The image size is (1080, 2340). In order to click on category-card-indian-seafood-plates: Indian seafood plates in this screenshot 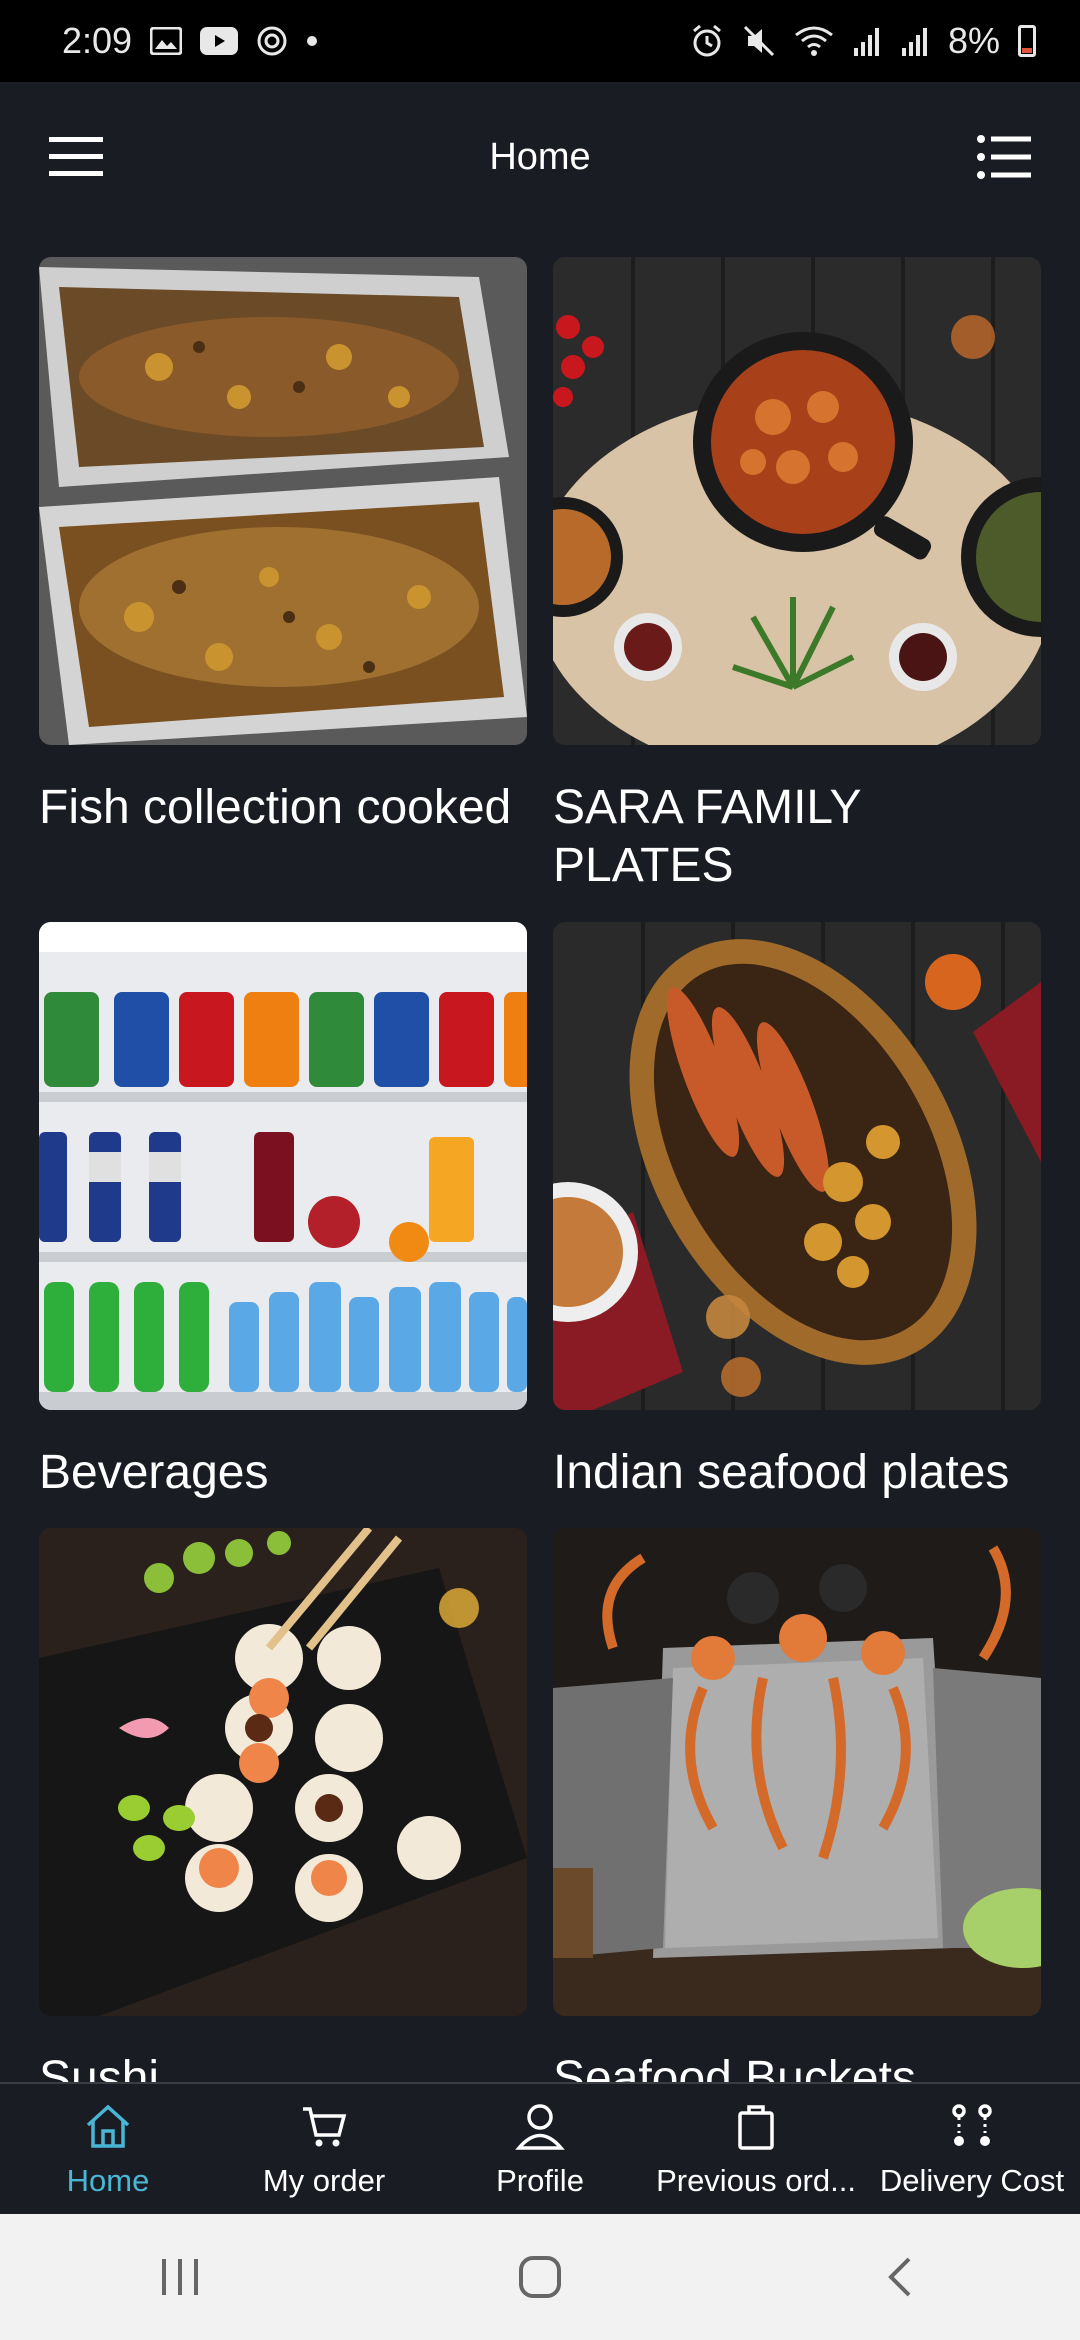, I will do `click(797, 1212)`.